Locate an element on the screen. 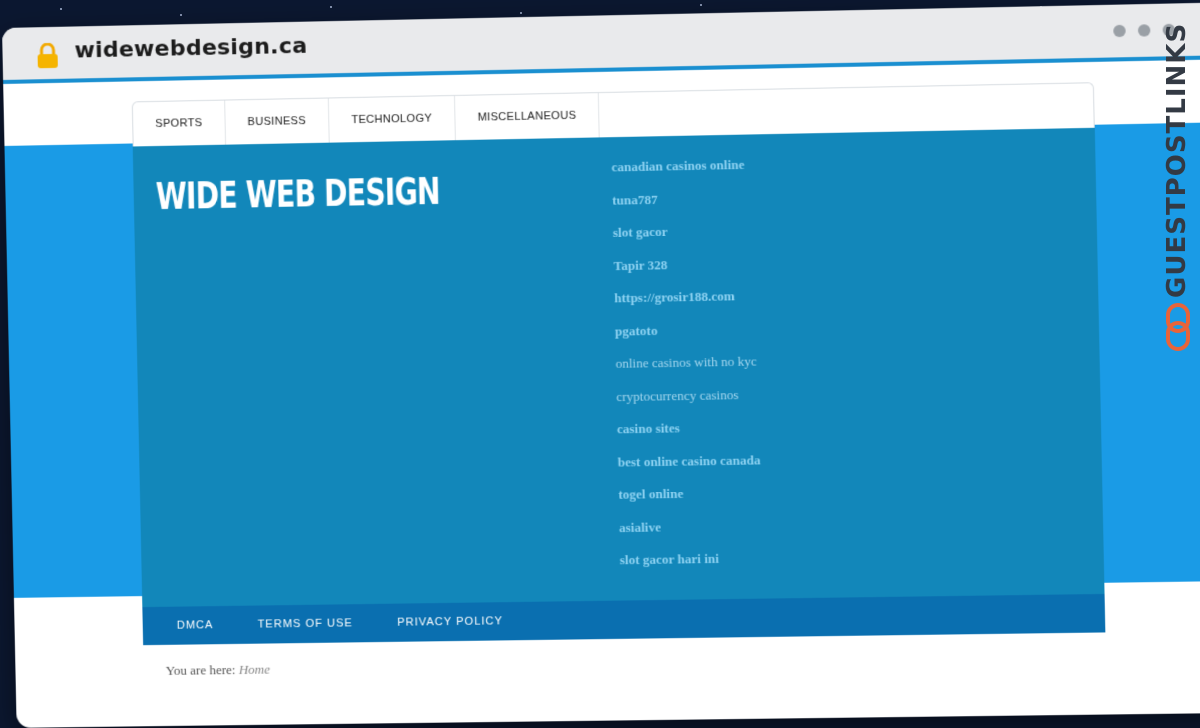 The width and height of the screenshot is (1200, 728). nav-item-sports: SPORTS is located at coordinates (179, 124).